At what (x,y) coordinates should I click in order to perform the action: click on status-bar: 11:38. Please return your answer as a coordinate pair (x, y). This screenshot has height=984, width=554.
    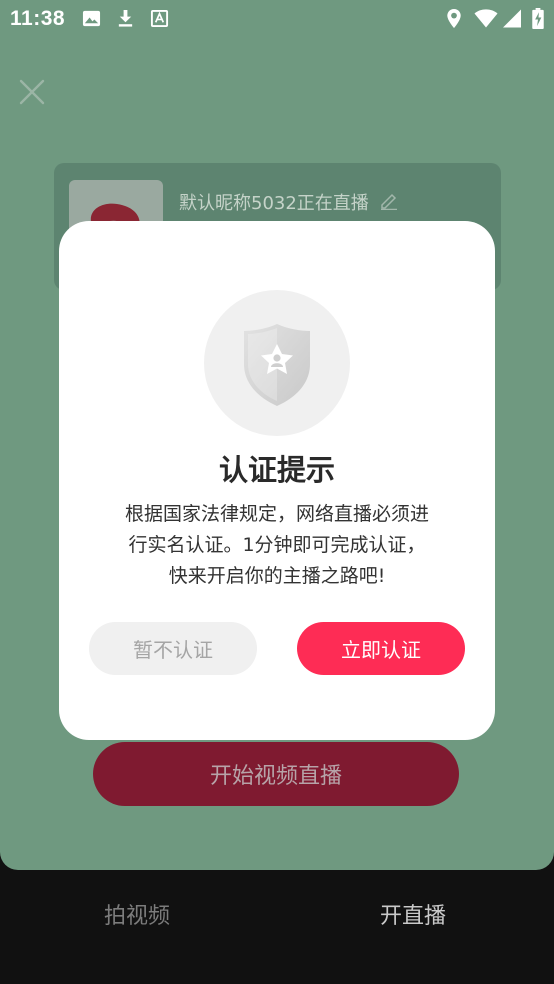
    Looking at the image, I should click on (277, 19).